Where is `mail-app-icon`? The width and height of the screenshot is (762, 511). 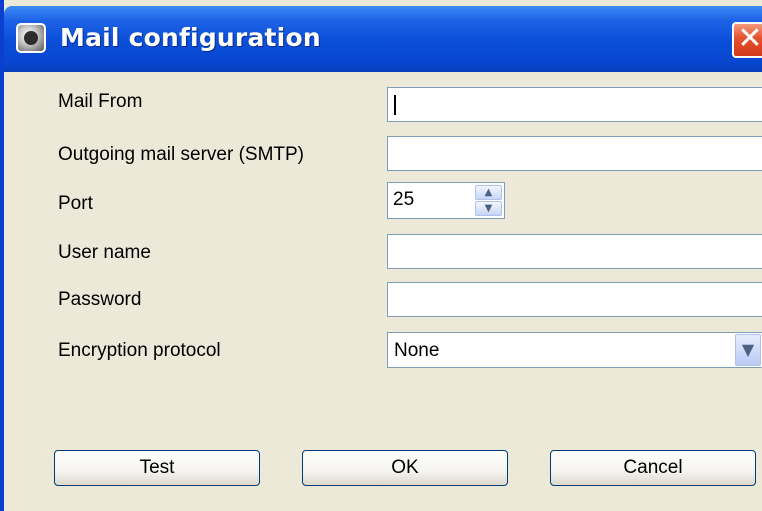 mail-app-icon is located at coordinates (31, 38).